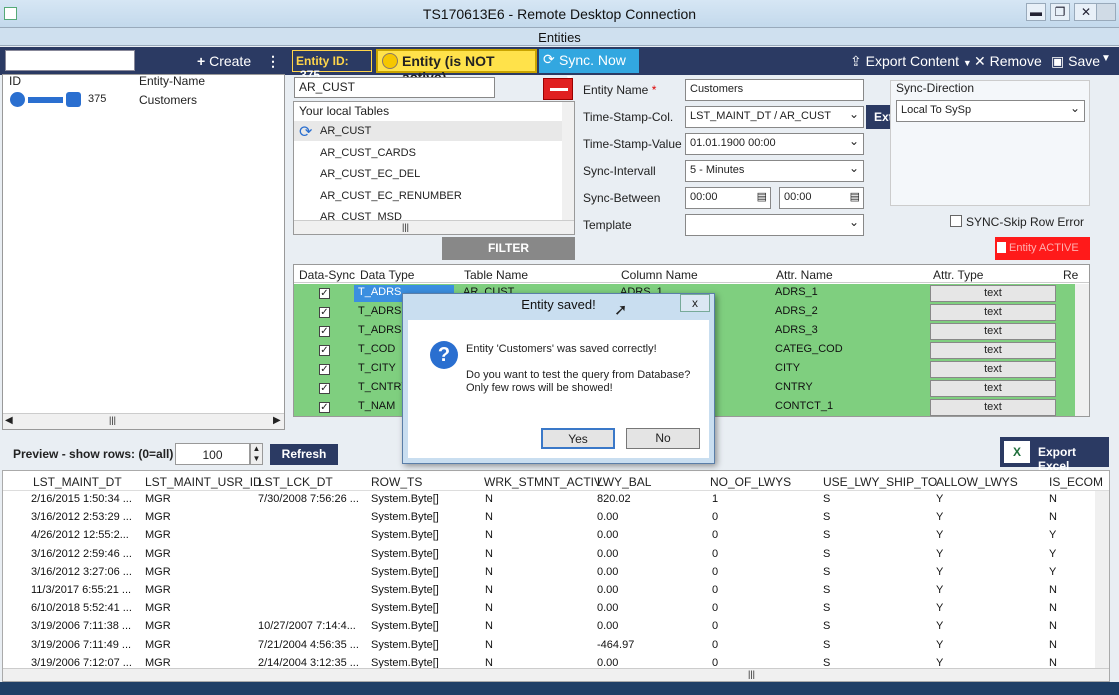  I want to click on dialog-no-button: No, so click(663, 438).